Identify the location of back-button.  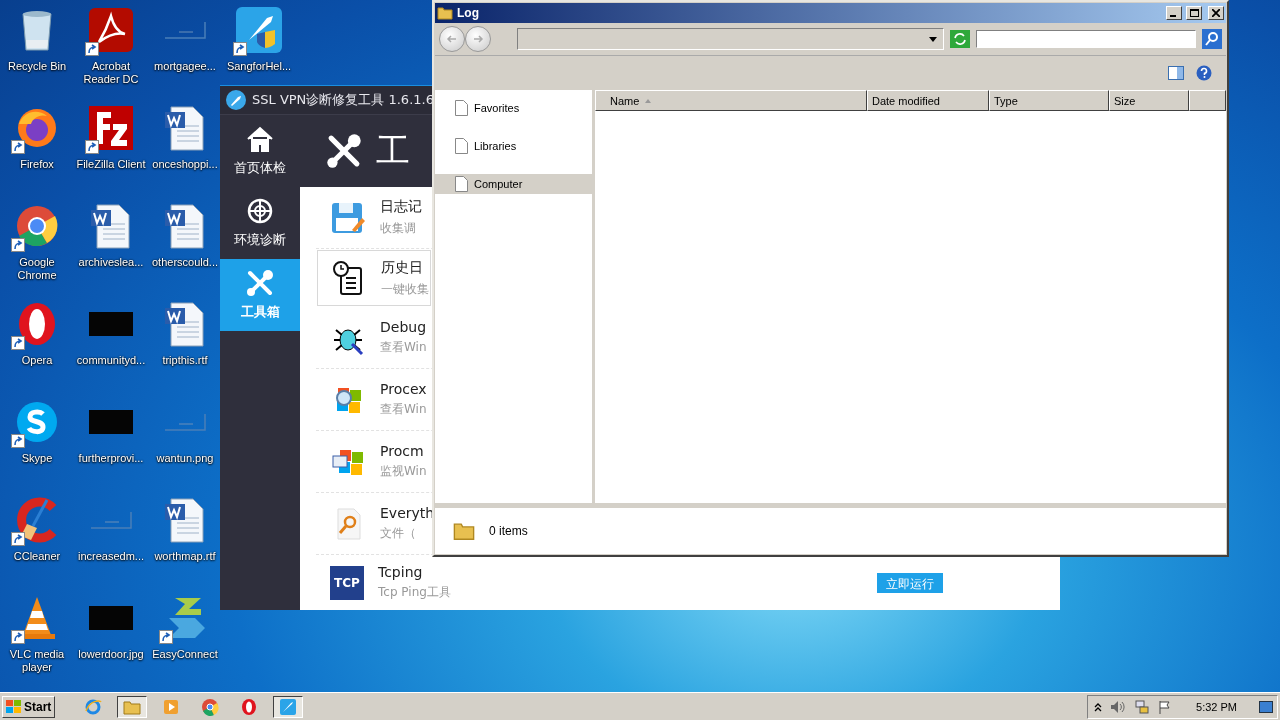
(452, 39).